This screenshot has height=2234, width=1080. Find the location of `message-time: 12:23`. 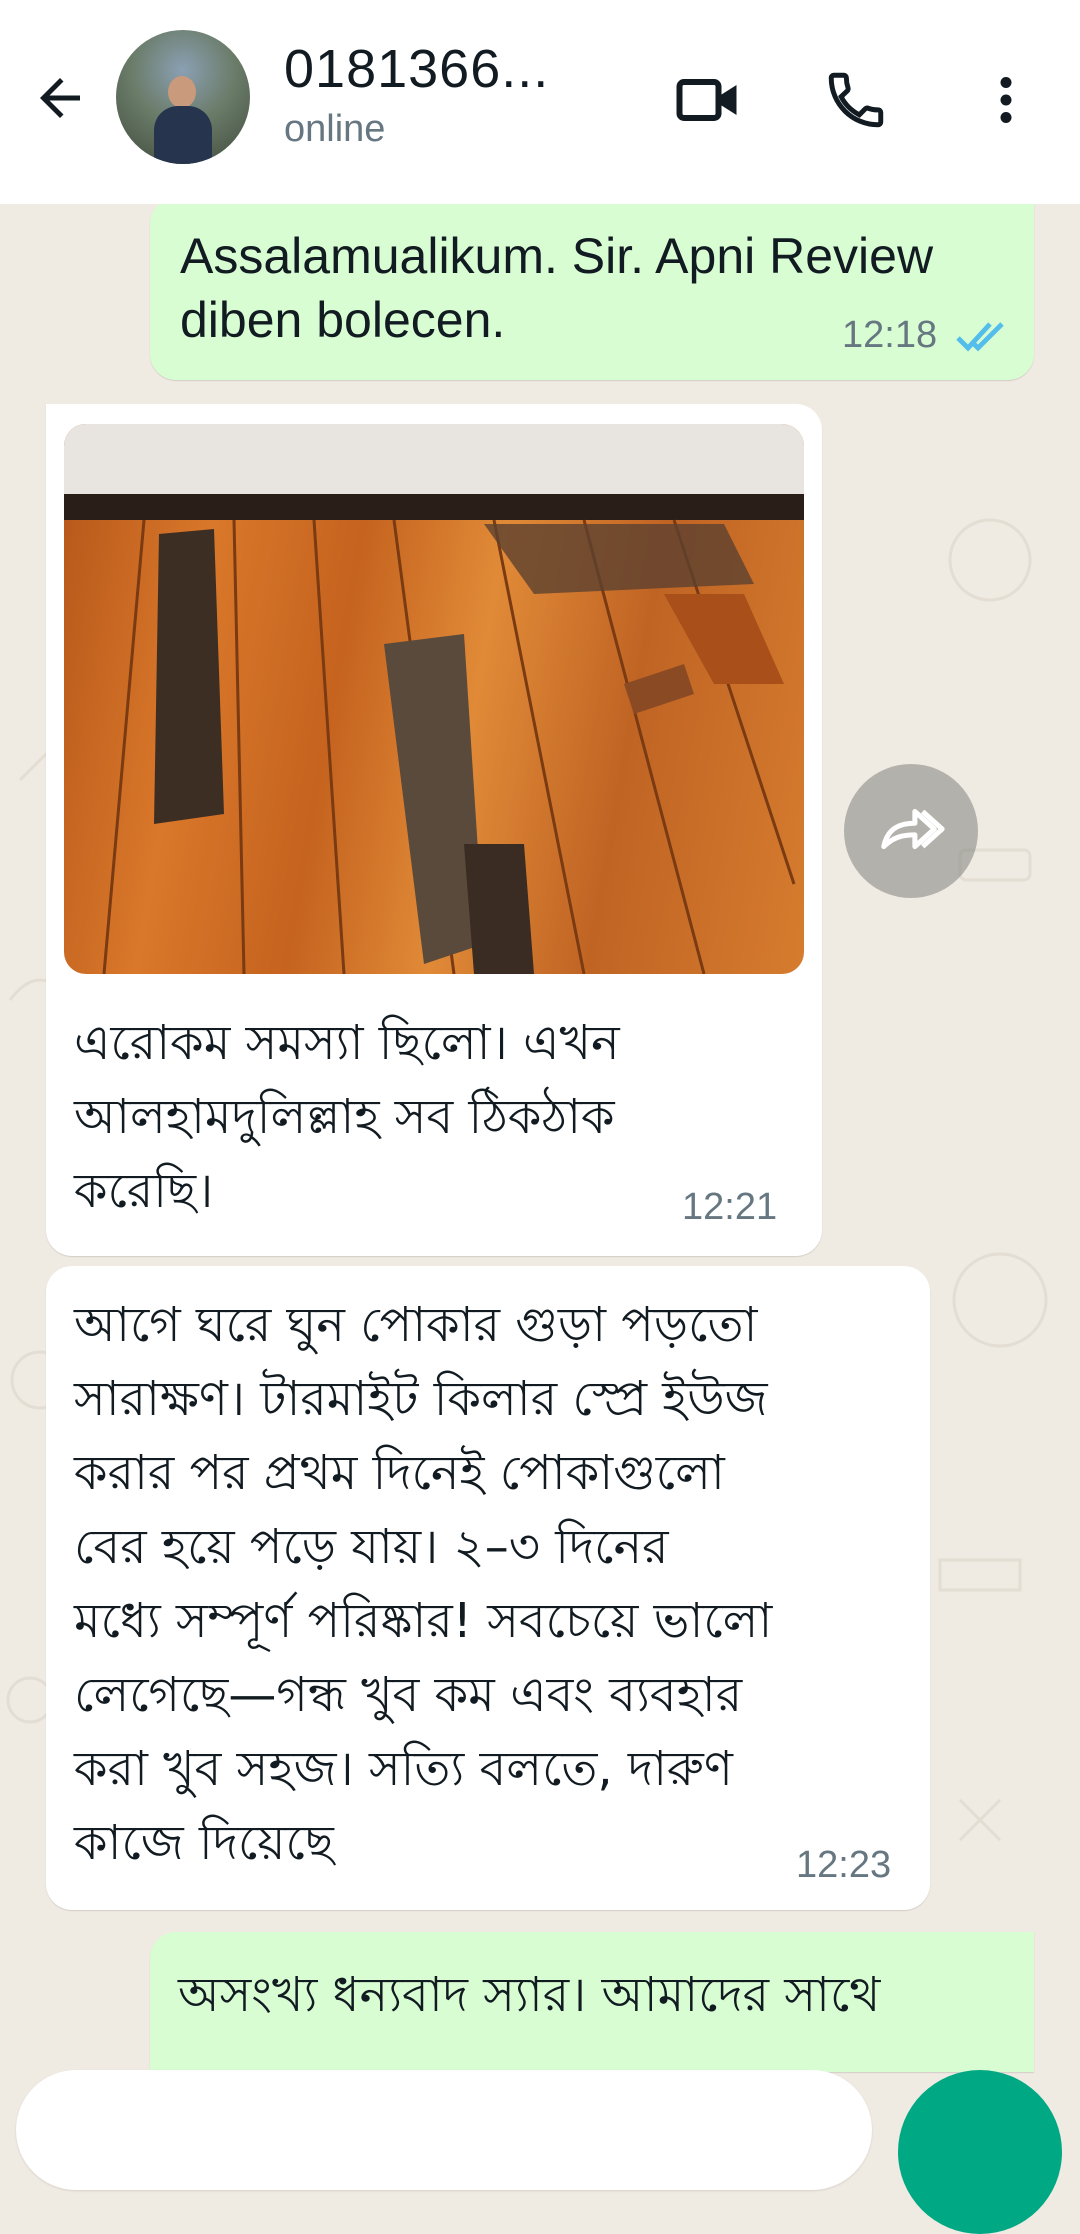

message-time: 12:23 is located at coordinates (844, 1865).